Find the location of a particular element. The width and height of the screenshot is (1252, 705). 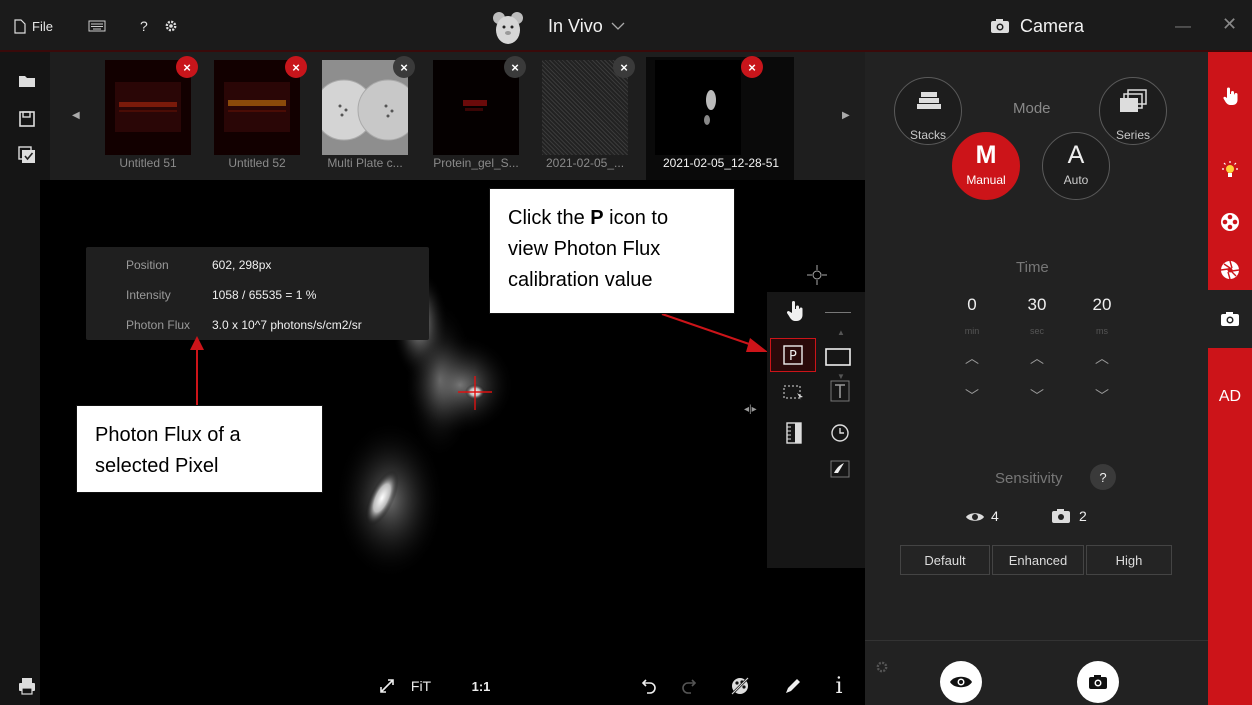

stacks-icon is located at coordinates (929, 100).